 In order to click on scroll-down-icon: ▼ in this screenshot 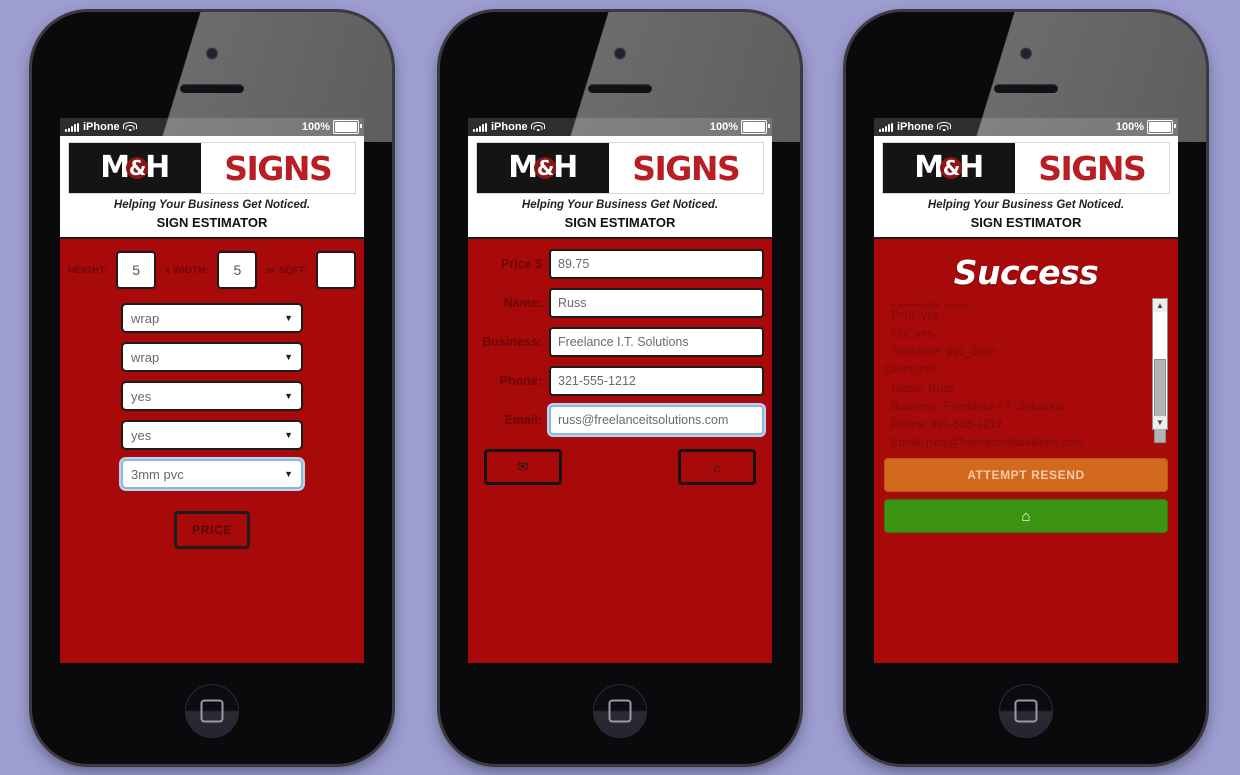, I will do `click(1160, 422)`.